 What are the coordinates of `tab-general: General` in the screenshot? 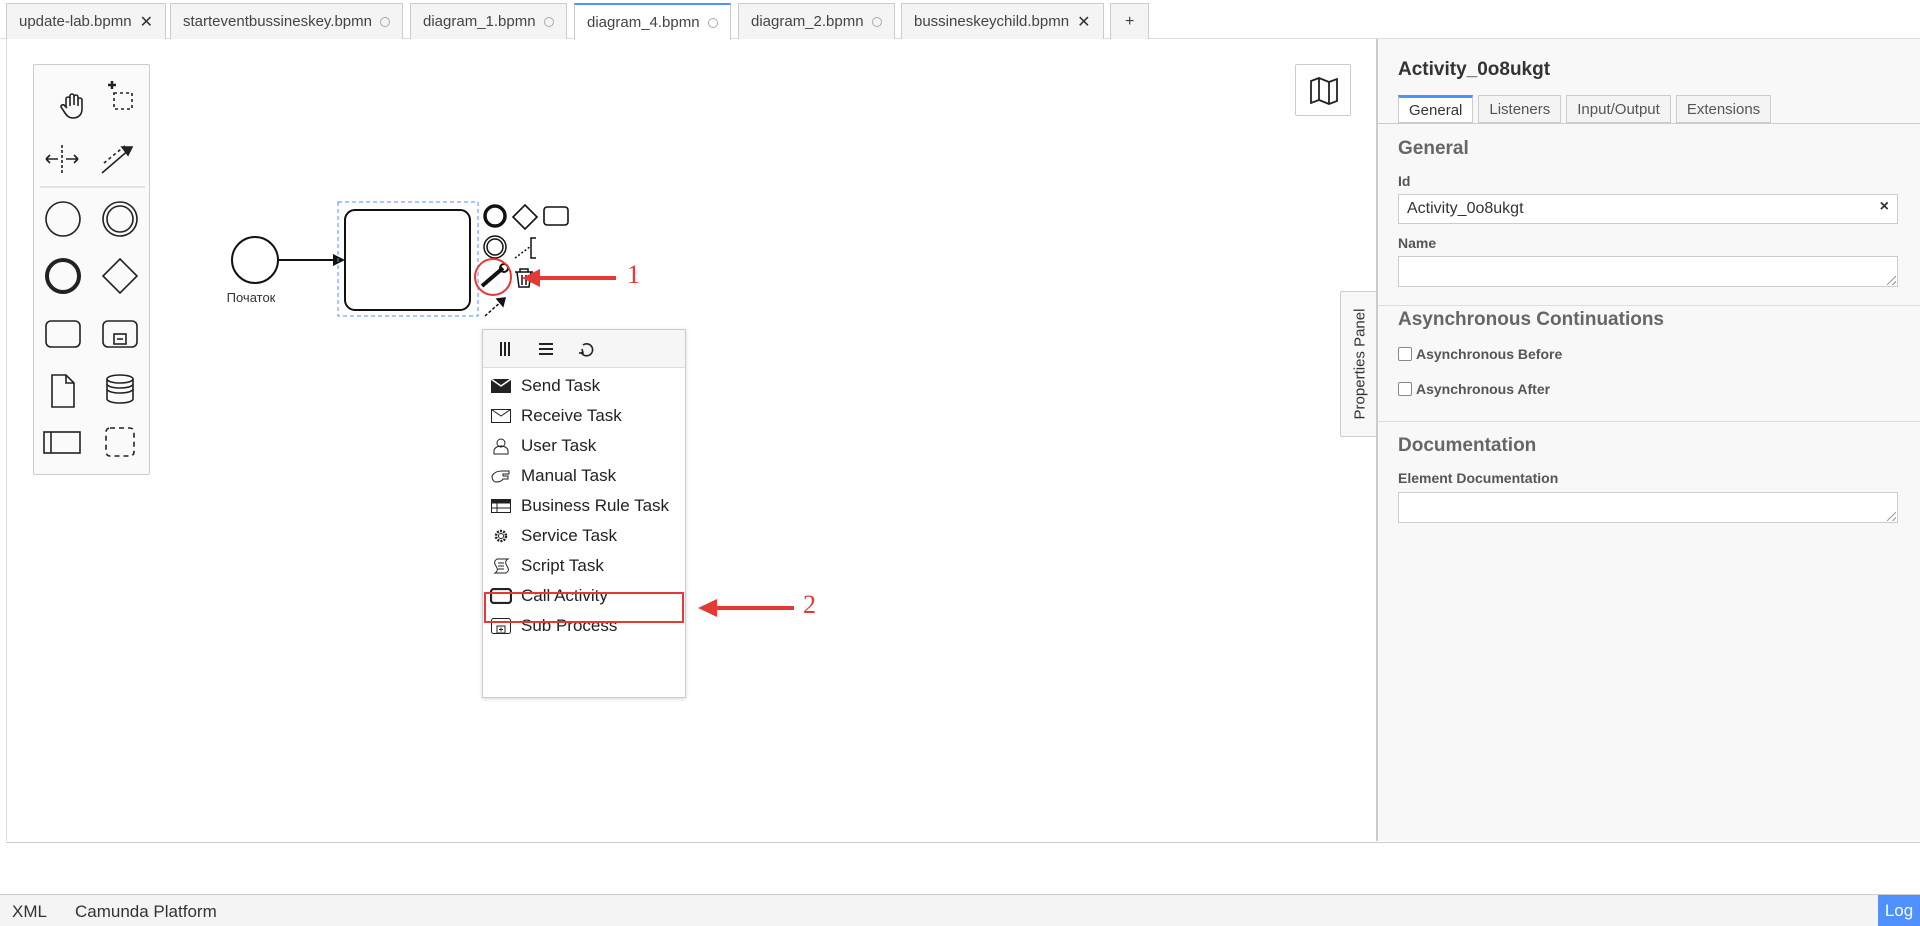 It's located at (1436, 109).